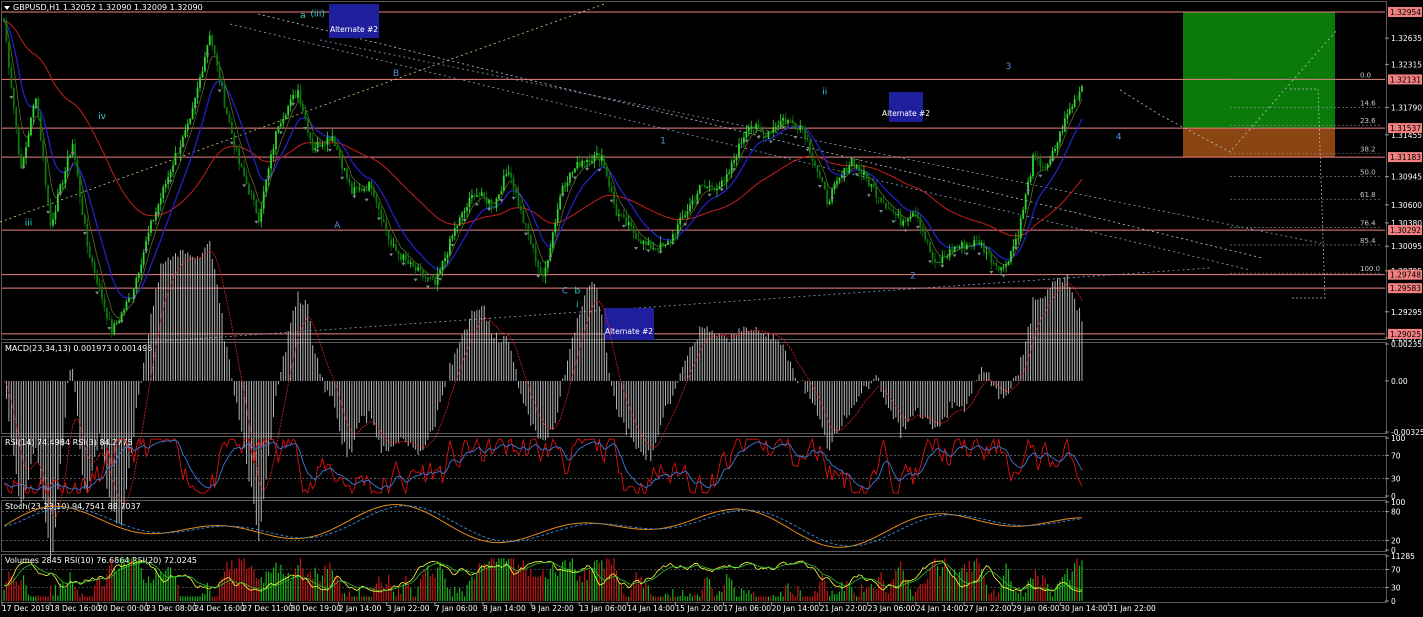  I want to click on time-tick-label: 17 Dec 2019, so click(26, 608).